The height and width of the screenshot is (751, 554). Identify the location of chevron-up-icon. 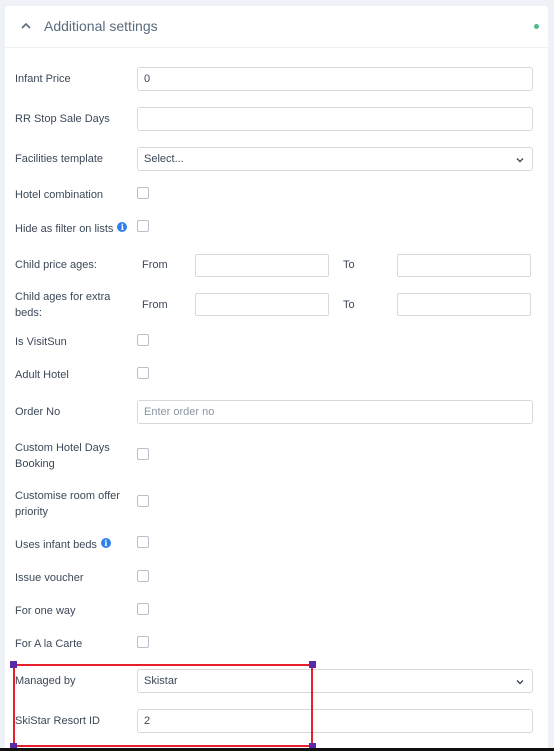
(26, 26).